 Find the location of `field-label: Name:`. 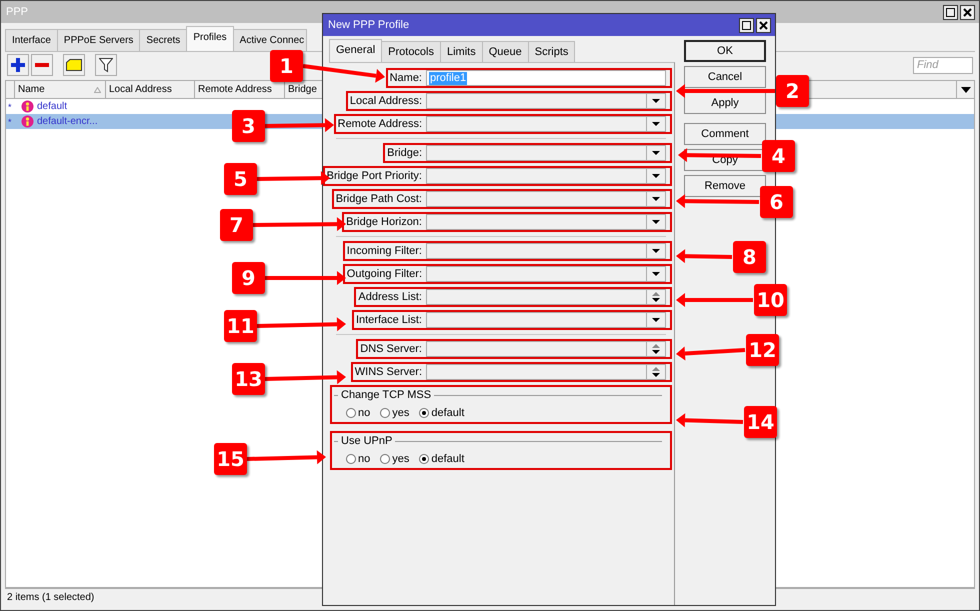

field-label: Name: is located at coordinates (406, 78).